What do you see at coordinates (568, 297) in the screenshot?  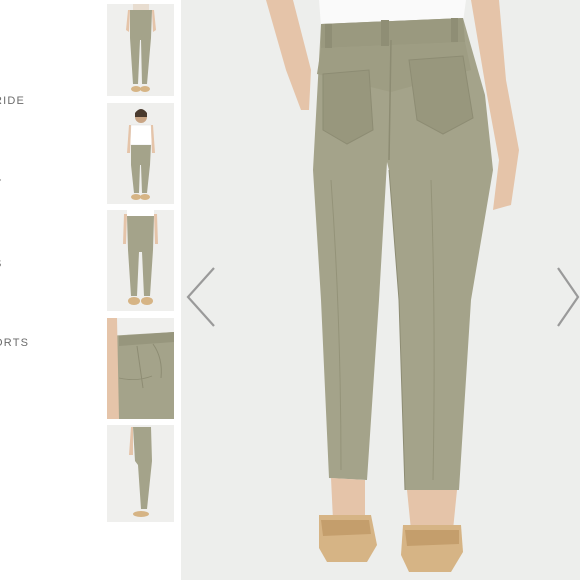 I see `chevron-right-icon` at bounding box center [568, 297].